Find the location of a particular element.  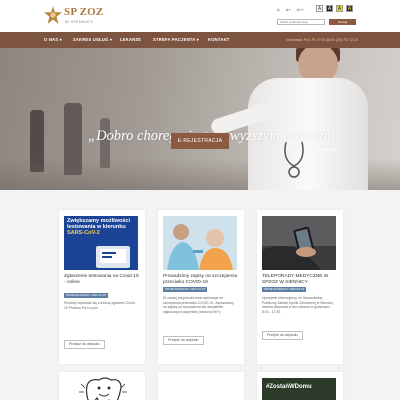

nav-item-o-nas: O NAS ▾ is located at coordinates (53, 40).